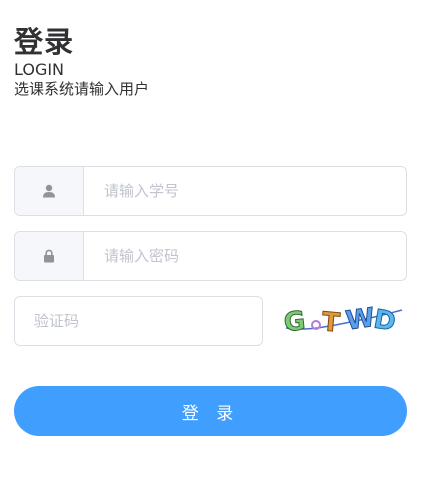  I want to click on lock-icon, so click(49, 256).